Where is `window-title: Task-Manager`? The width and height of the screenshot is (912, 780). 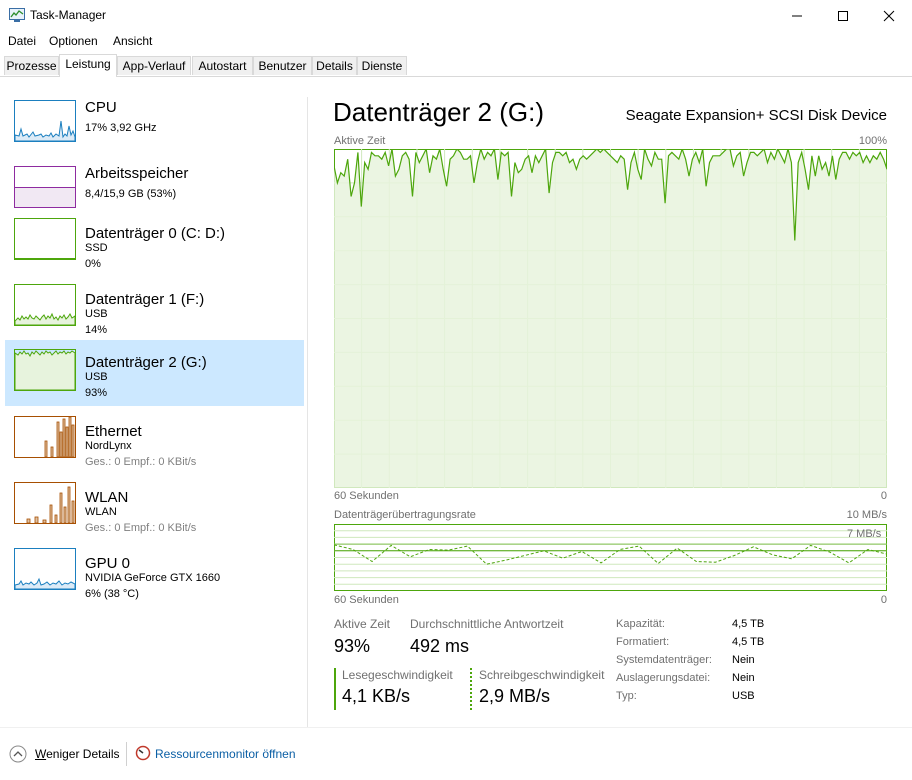 window-title: Task-Manager is located at coordinates (68, 15).